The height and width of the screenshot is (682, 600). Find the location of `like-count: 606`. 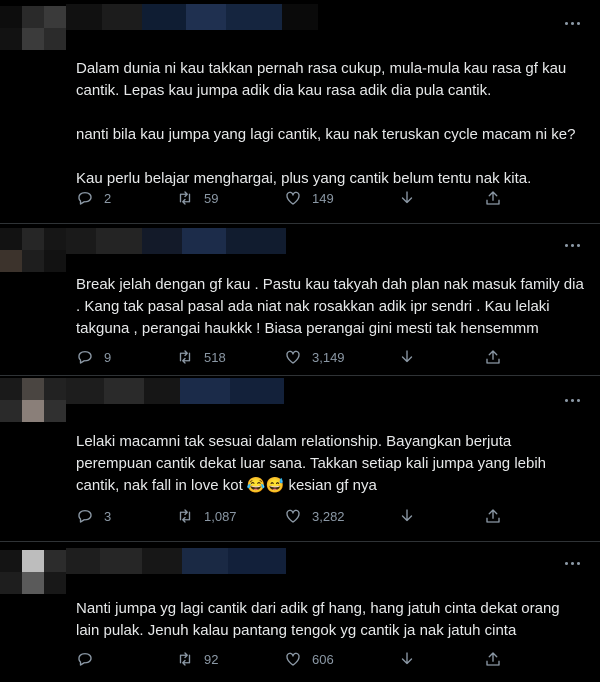

like-count: 606 is located at coordinates (323, 659).